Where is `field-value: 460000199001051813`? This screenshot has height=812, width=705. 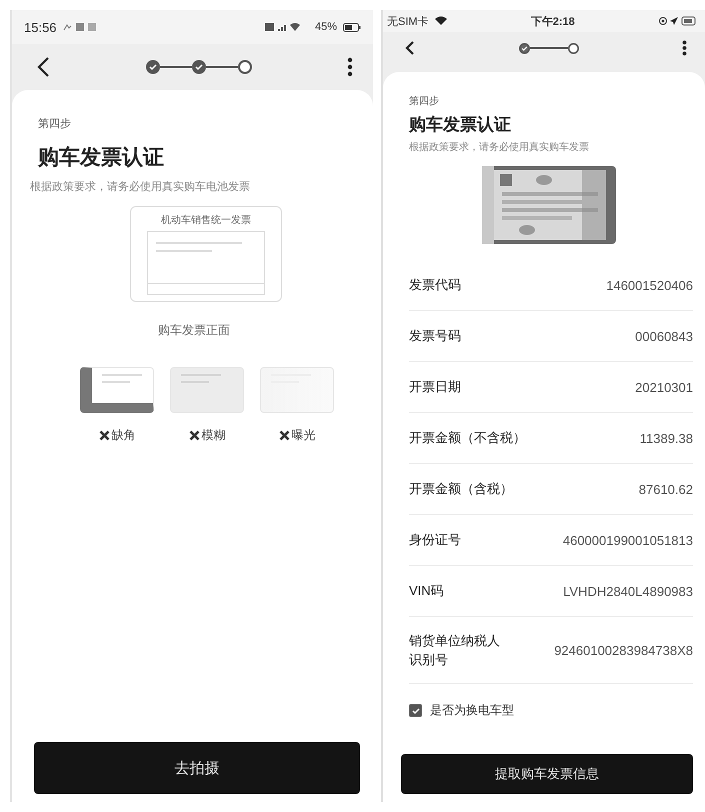 field-value: 460000199001051813 is located at coordinates (627, 540).